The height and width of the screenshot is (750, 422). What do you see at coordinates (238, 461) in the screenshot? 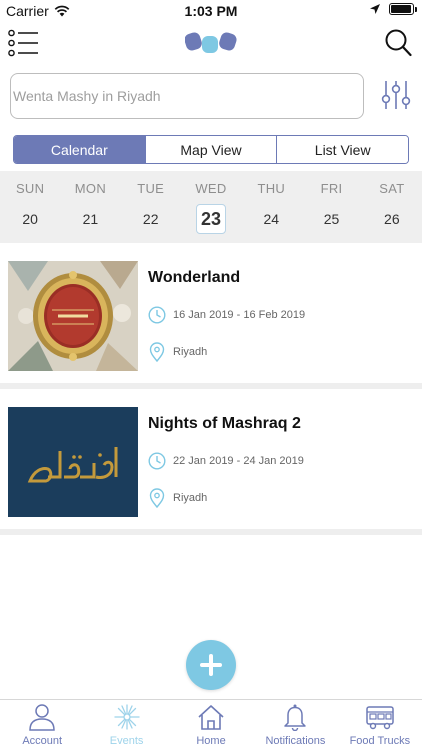
I see `event-dates: 22 Jan 2019 - 24 Jan 2019` at bounding box center [238, 461].